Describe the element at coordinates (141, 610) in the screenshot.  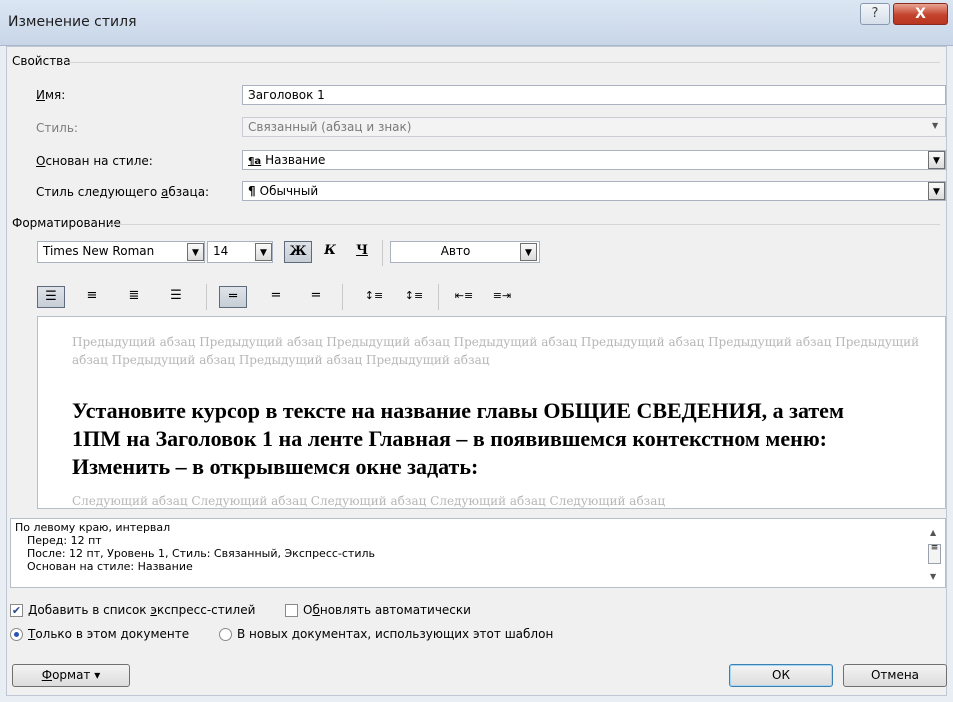
I see `add-to-quick-styles-label: Добавить в список экспресс-стилей` at that location.